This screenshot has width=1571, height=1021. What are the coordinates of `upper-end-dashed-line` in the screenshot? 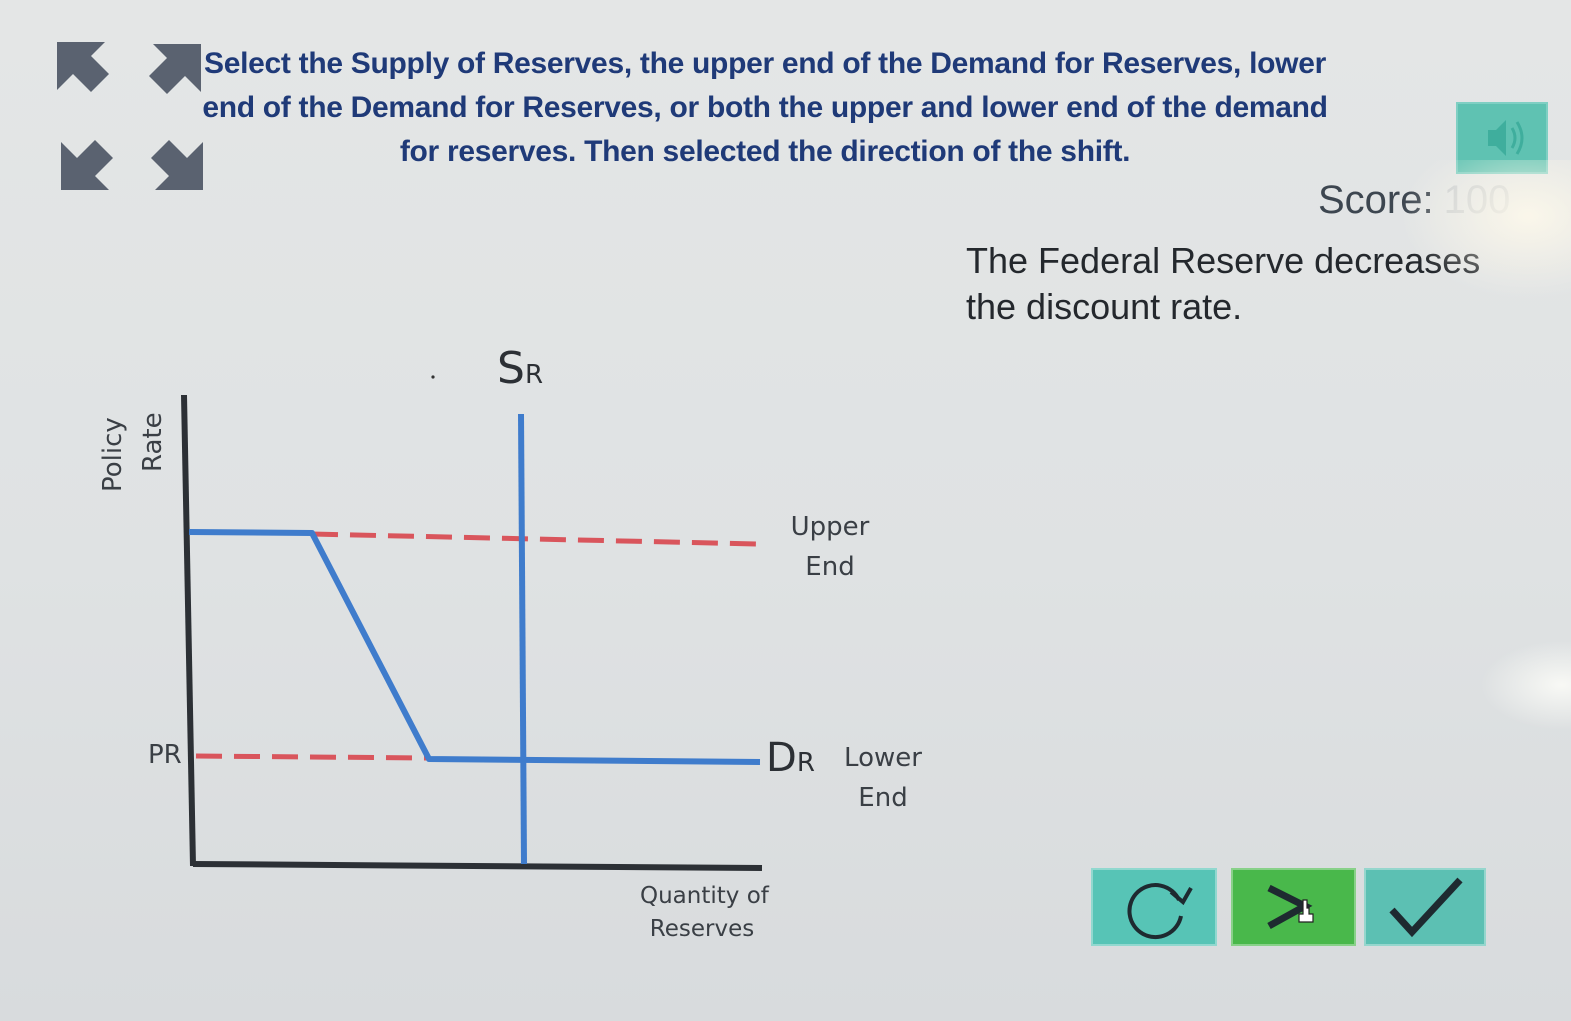 It's located at (534, 539).